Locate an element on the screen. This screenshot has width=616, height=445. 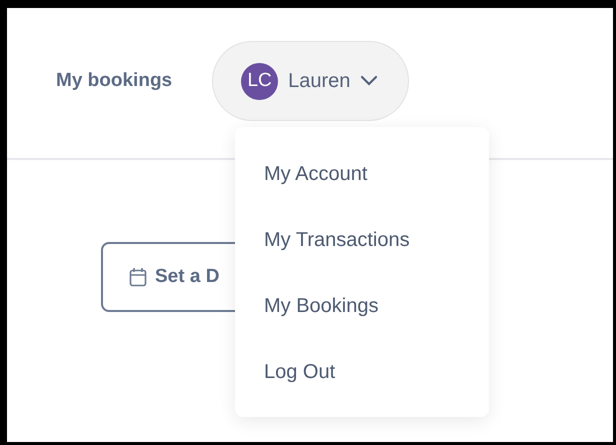
calendar-icon is located at coordinates (138, 277).